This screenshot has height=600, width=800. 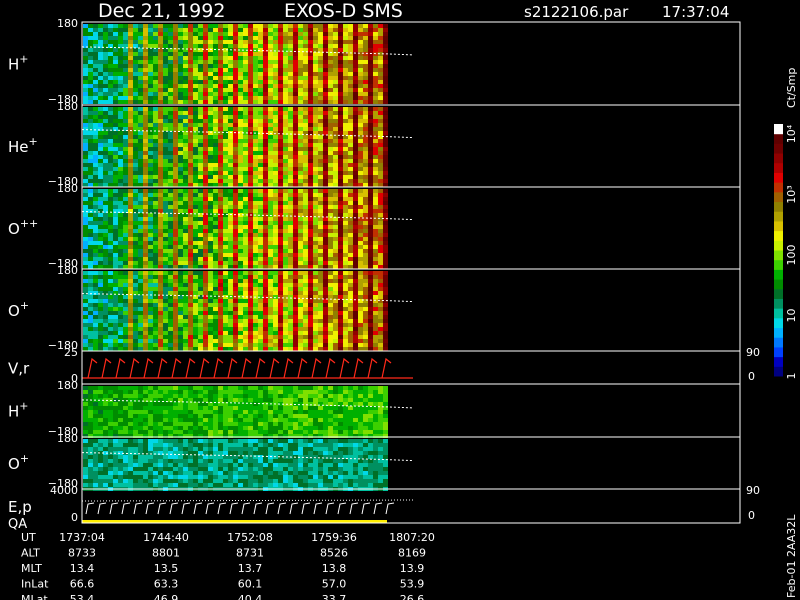 I want to click on x-axis-tick-label: 1807:20, so click(x=412, y=537).